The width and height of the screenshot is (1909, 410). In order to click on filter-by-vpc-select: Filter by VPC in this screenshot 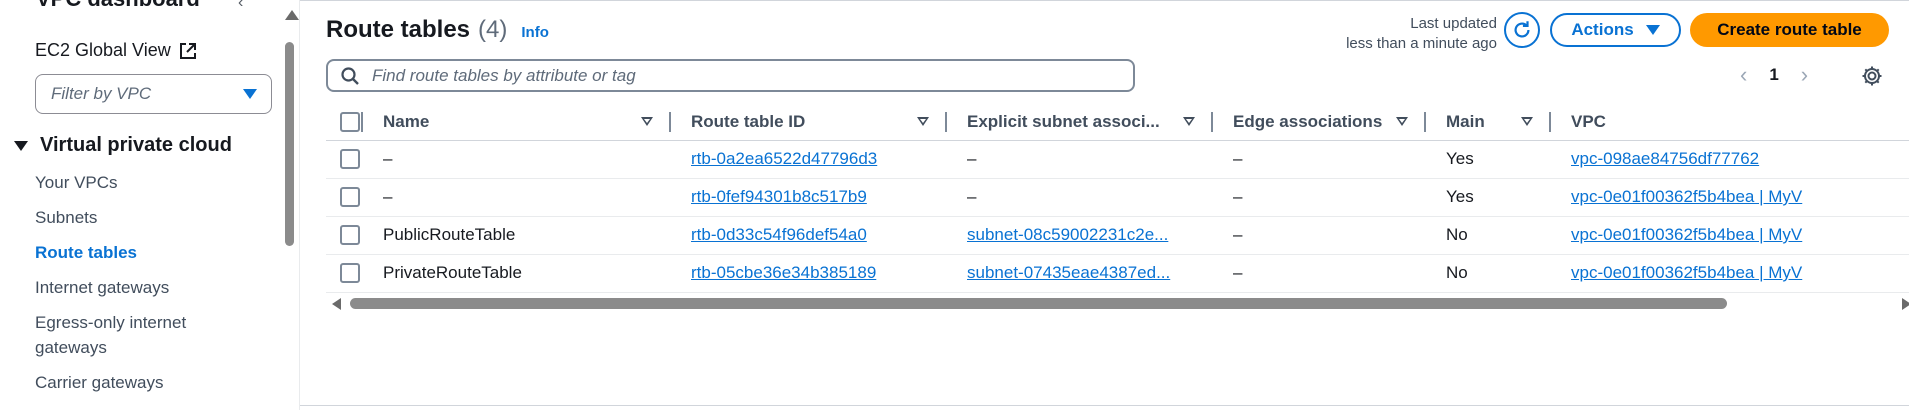, I will do `click(153, 94)`.